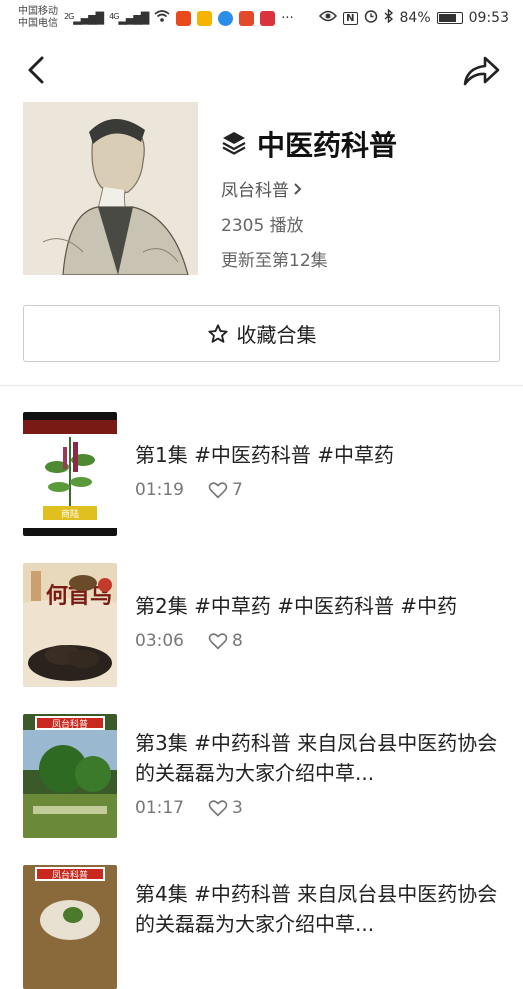 The image size is (523, 989). I want to click on carrier-2: 中国电信, so click(38, 23).